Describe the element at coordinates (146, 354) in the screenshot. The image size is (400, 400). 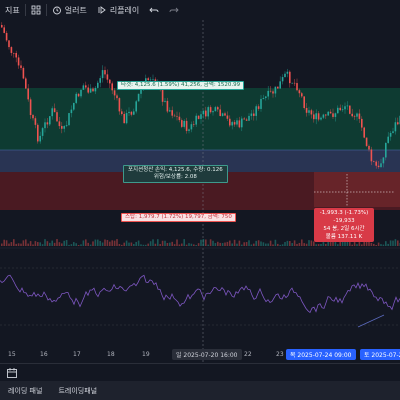
I see `x-tick: 19` at that location.